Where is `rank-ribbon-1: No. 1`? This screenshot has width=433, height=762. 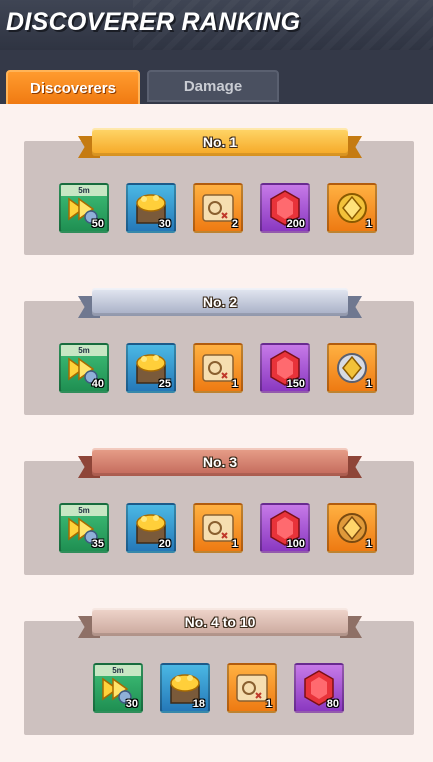
rank-ribbon-1: No. 1 is located at coordinates (220, 144).